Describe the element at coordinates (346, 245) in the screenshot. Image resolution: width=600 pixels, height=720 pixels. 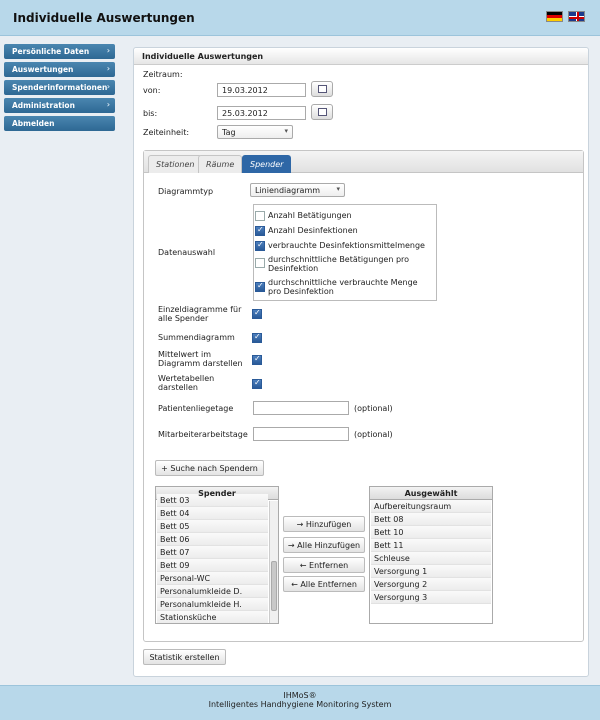
I see `checkbox-label: verbrauchte Desinfektionsmittelmenge` at that location.